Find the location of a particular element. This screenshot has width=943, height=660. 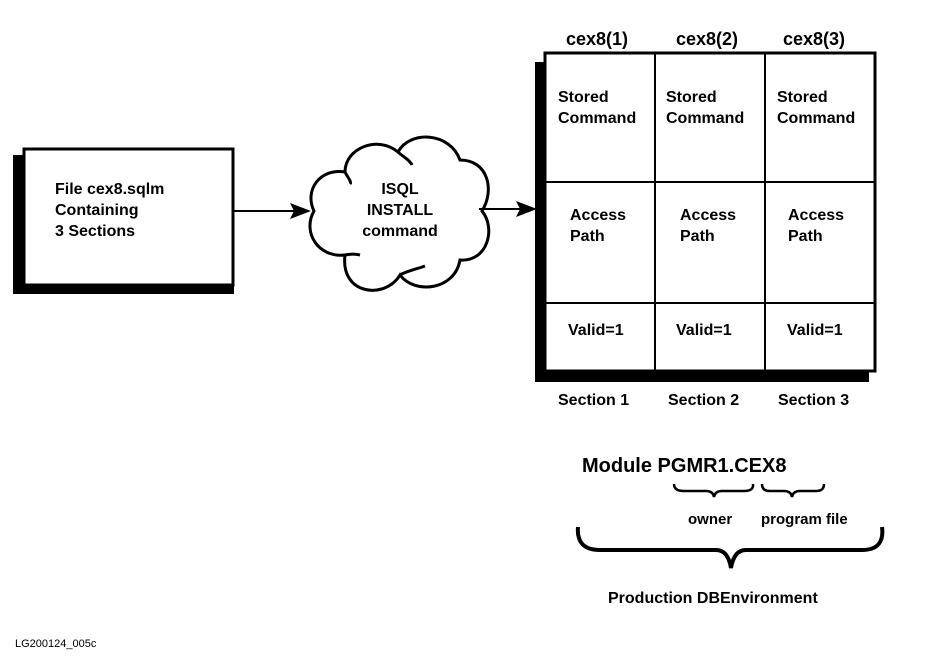

stored-cell-3-line-1: Stored is located at coordinates (802, 97).